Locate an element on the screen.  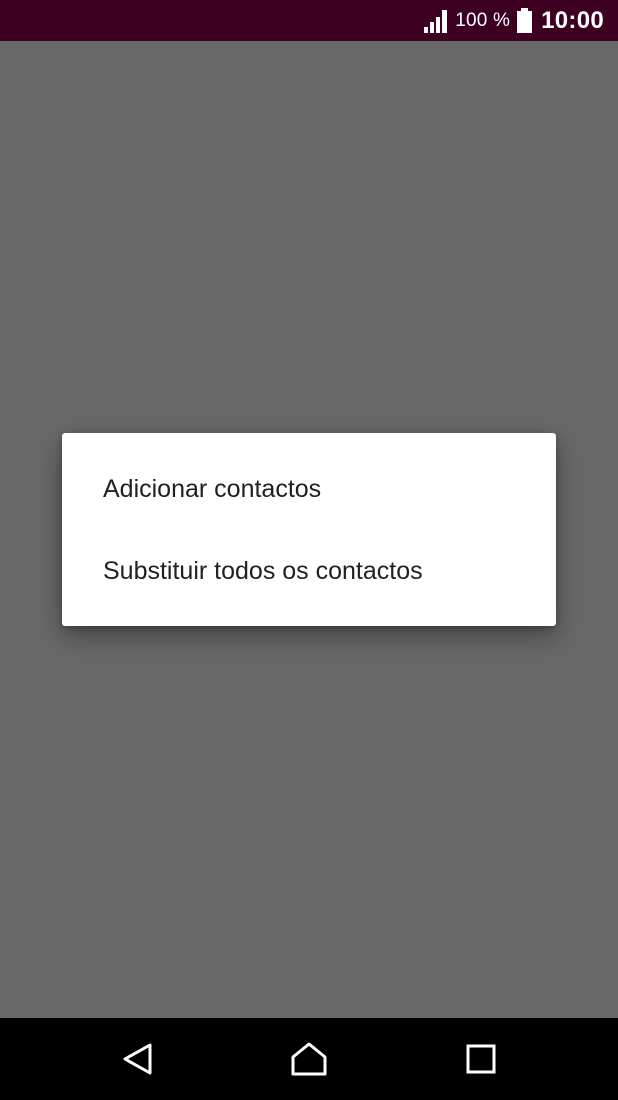
clock: 10:00 is located at coordinates (572, 20).